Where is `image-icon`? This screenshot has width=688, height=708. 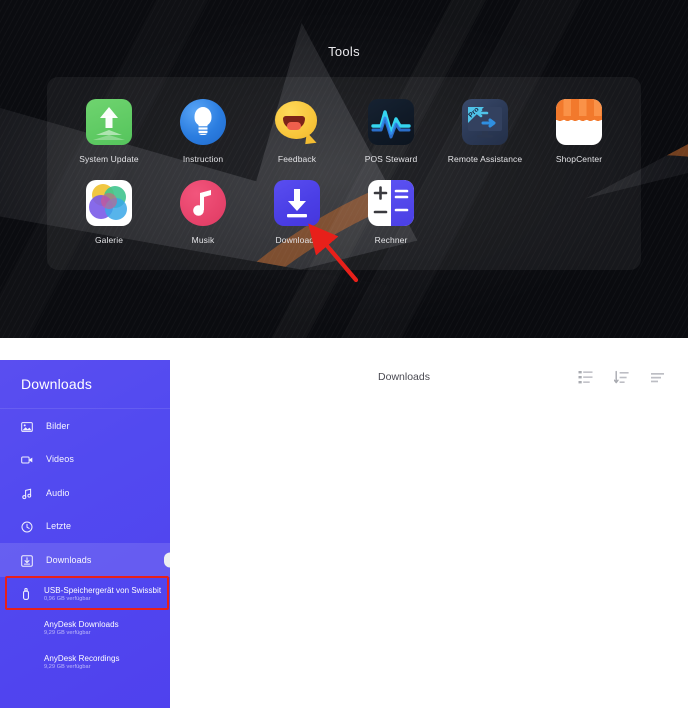 image-icon is located at coordinates (27, 426).